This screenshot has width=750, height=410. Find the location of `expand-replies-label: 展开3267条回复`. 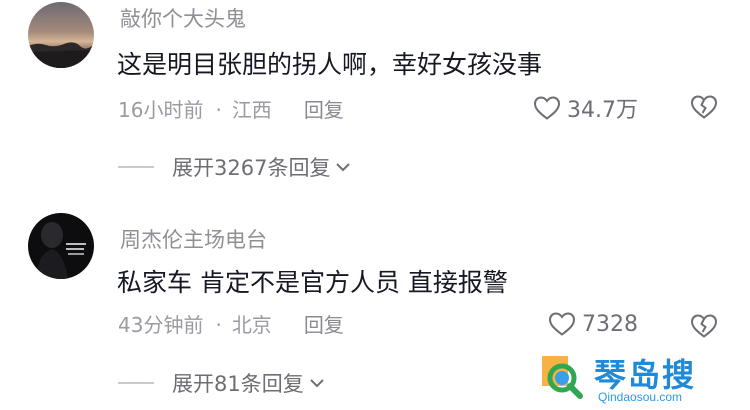

expand-replies-label: 展开3267条回复 is located at coordinates (251, 168).